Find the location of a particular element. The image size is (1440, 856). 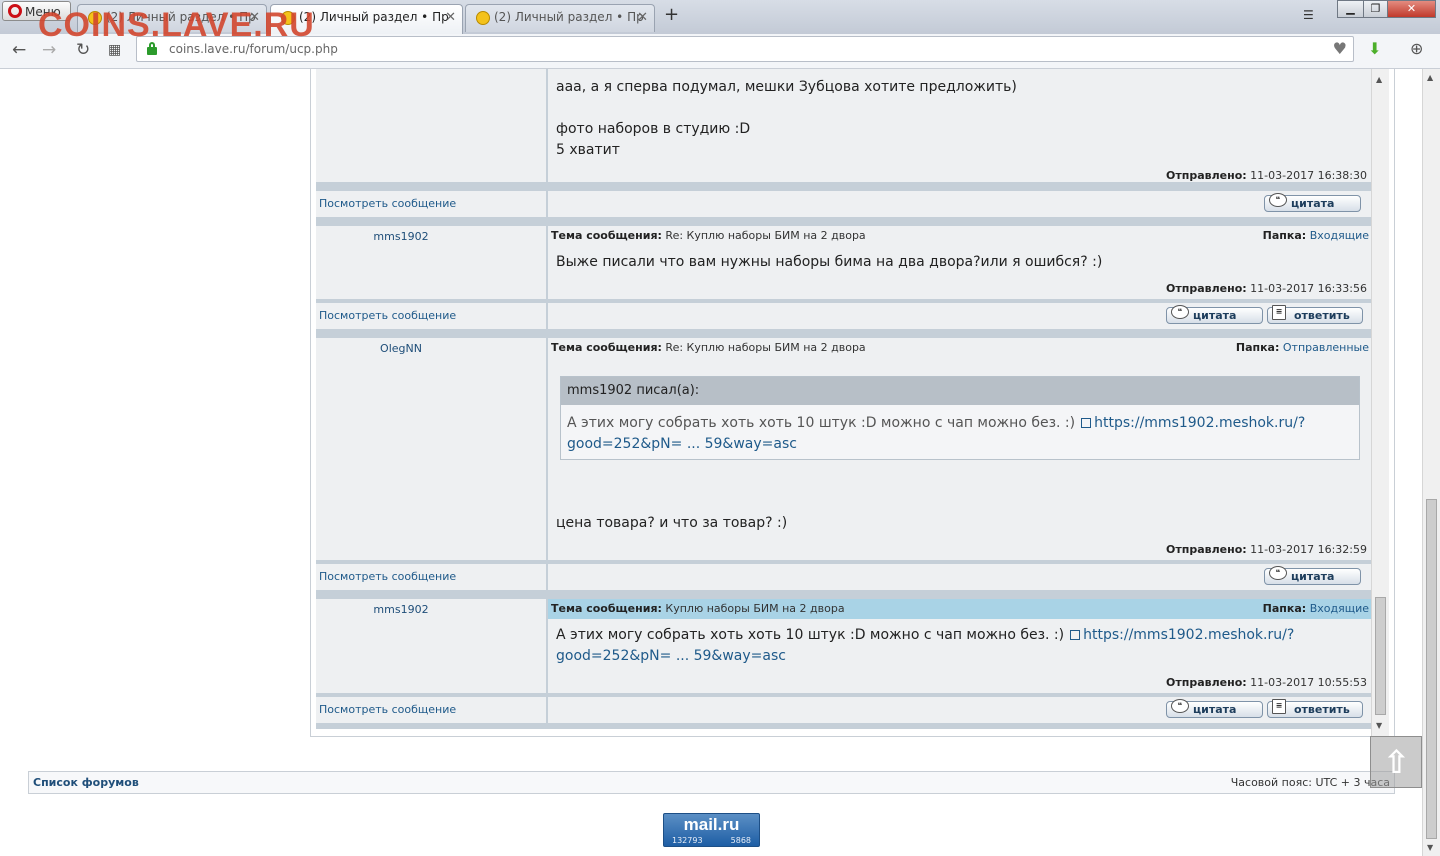

footer-left: Посмотреть сообщение is located at coordinates (431, 710).